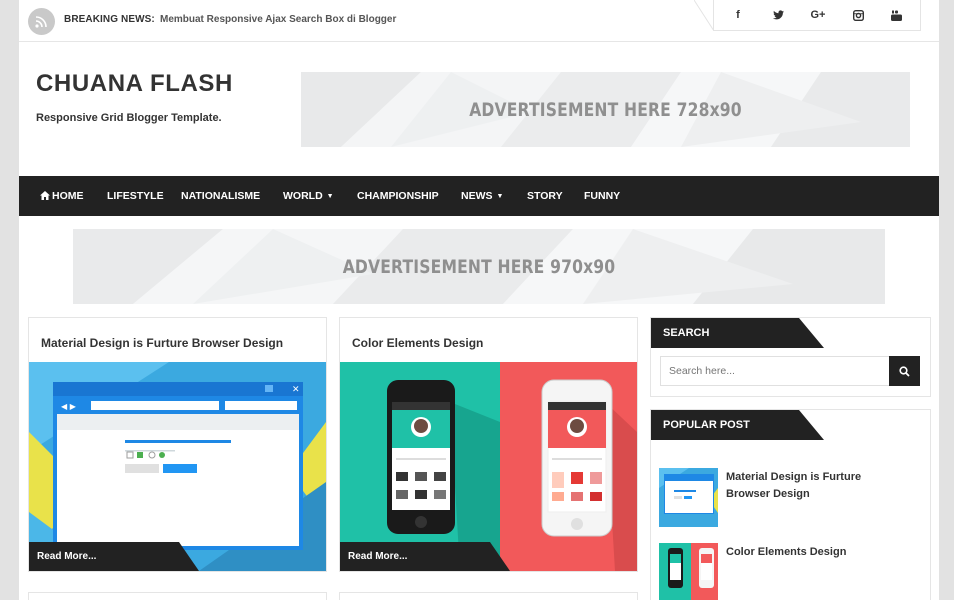  What do you see at coordinates (41, 21) in the screenshot?
I see `rss-icon` at bounding box center [41, 21].